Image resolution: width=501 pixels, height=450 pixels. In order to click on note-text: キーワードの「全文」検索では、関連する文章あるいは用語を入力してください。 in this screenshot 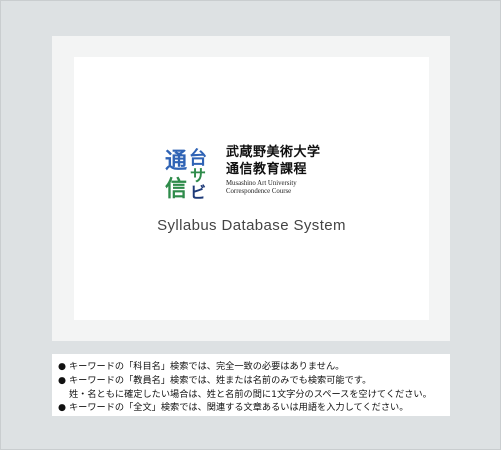, I will do `click(239, 407)`.